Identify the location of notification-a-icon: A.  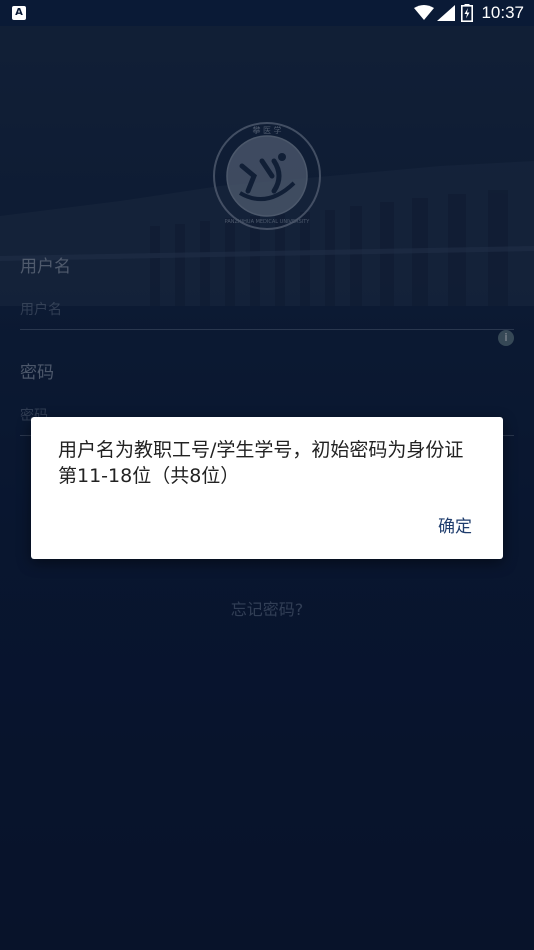
(19, 13).